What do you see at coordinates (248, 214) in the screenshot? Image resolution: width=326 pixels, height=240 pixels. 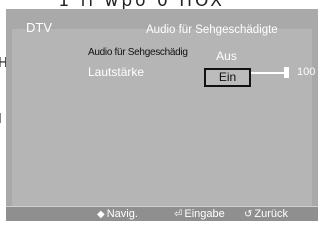 I see `return-icon: ↺` at bounding box center [248, 214].